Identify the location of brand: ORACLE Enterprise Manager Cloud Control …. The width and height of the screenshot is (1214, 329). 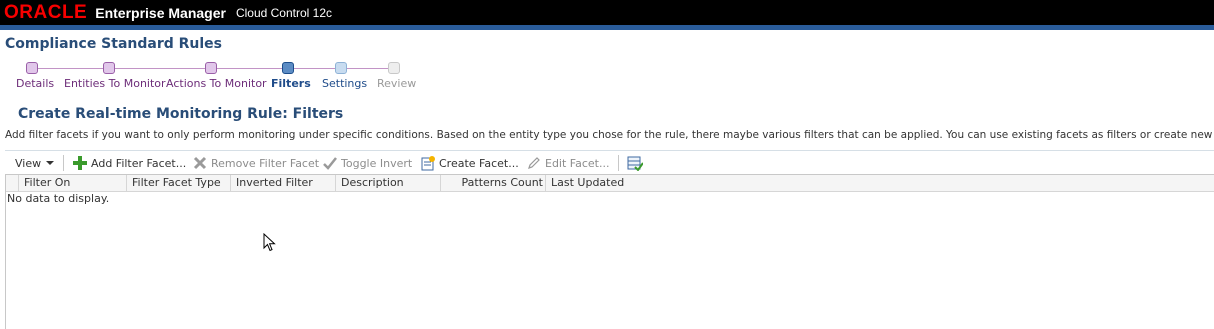
(168, 12).